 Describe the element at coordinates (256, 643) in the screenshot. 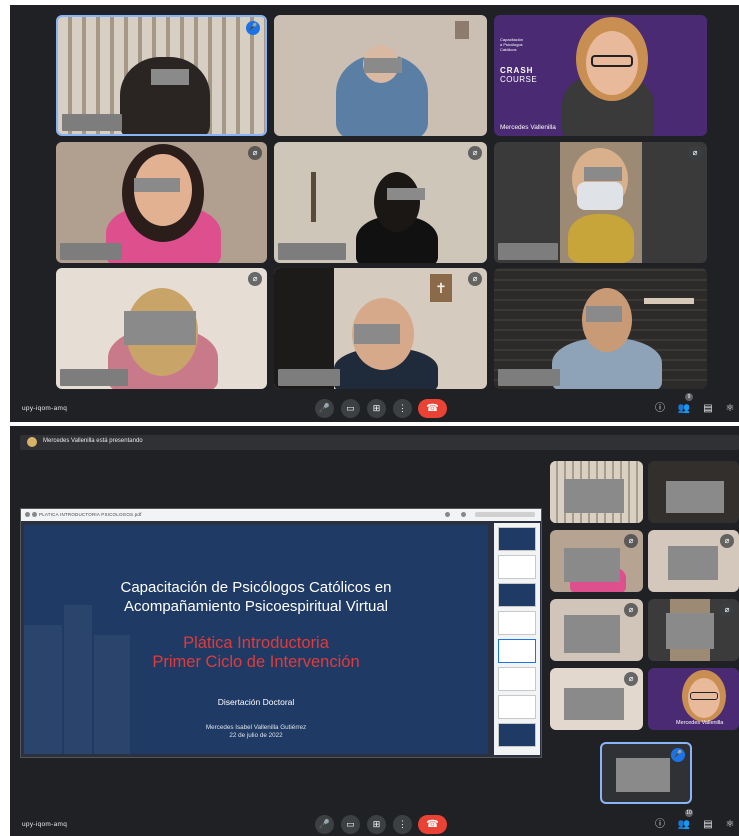

I see `slide-red-line1: Plática Introductoria` at that location.